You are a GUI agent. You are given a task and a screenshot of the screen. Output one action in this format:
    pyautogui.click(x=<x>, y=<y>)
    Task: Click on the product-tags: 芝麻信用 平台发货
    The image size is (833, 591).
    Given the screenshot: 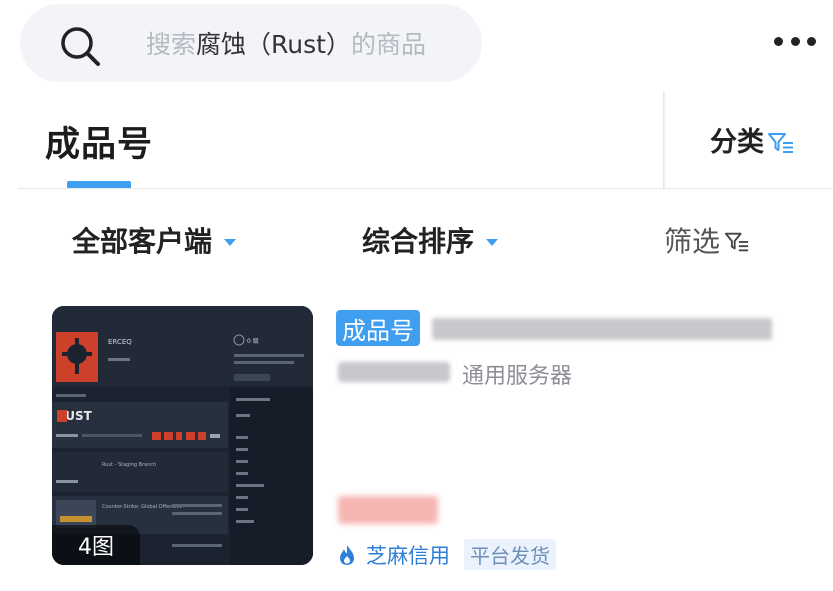 What is the action you would take?
    pyautogui.click(x=447, y=554)
    